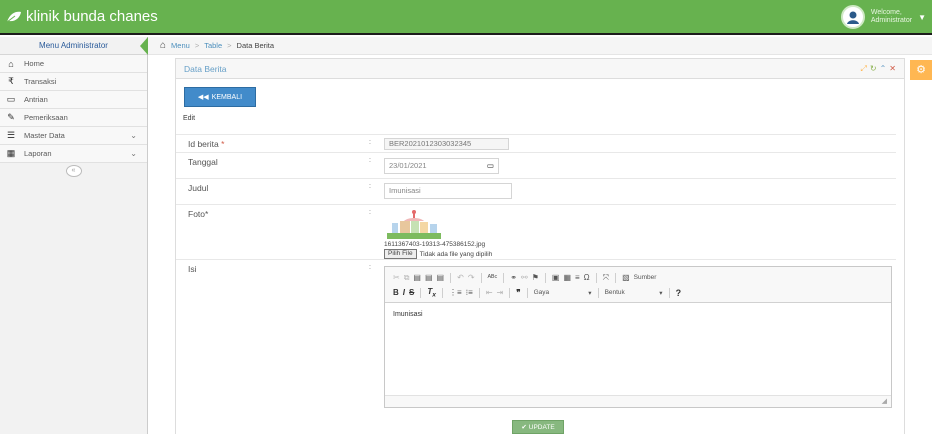  I want to click on numbered-list-icon: ⋮≡, so click(455, 292).